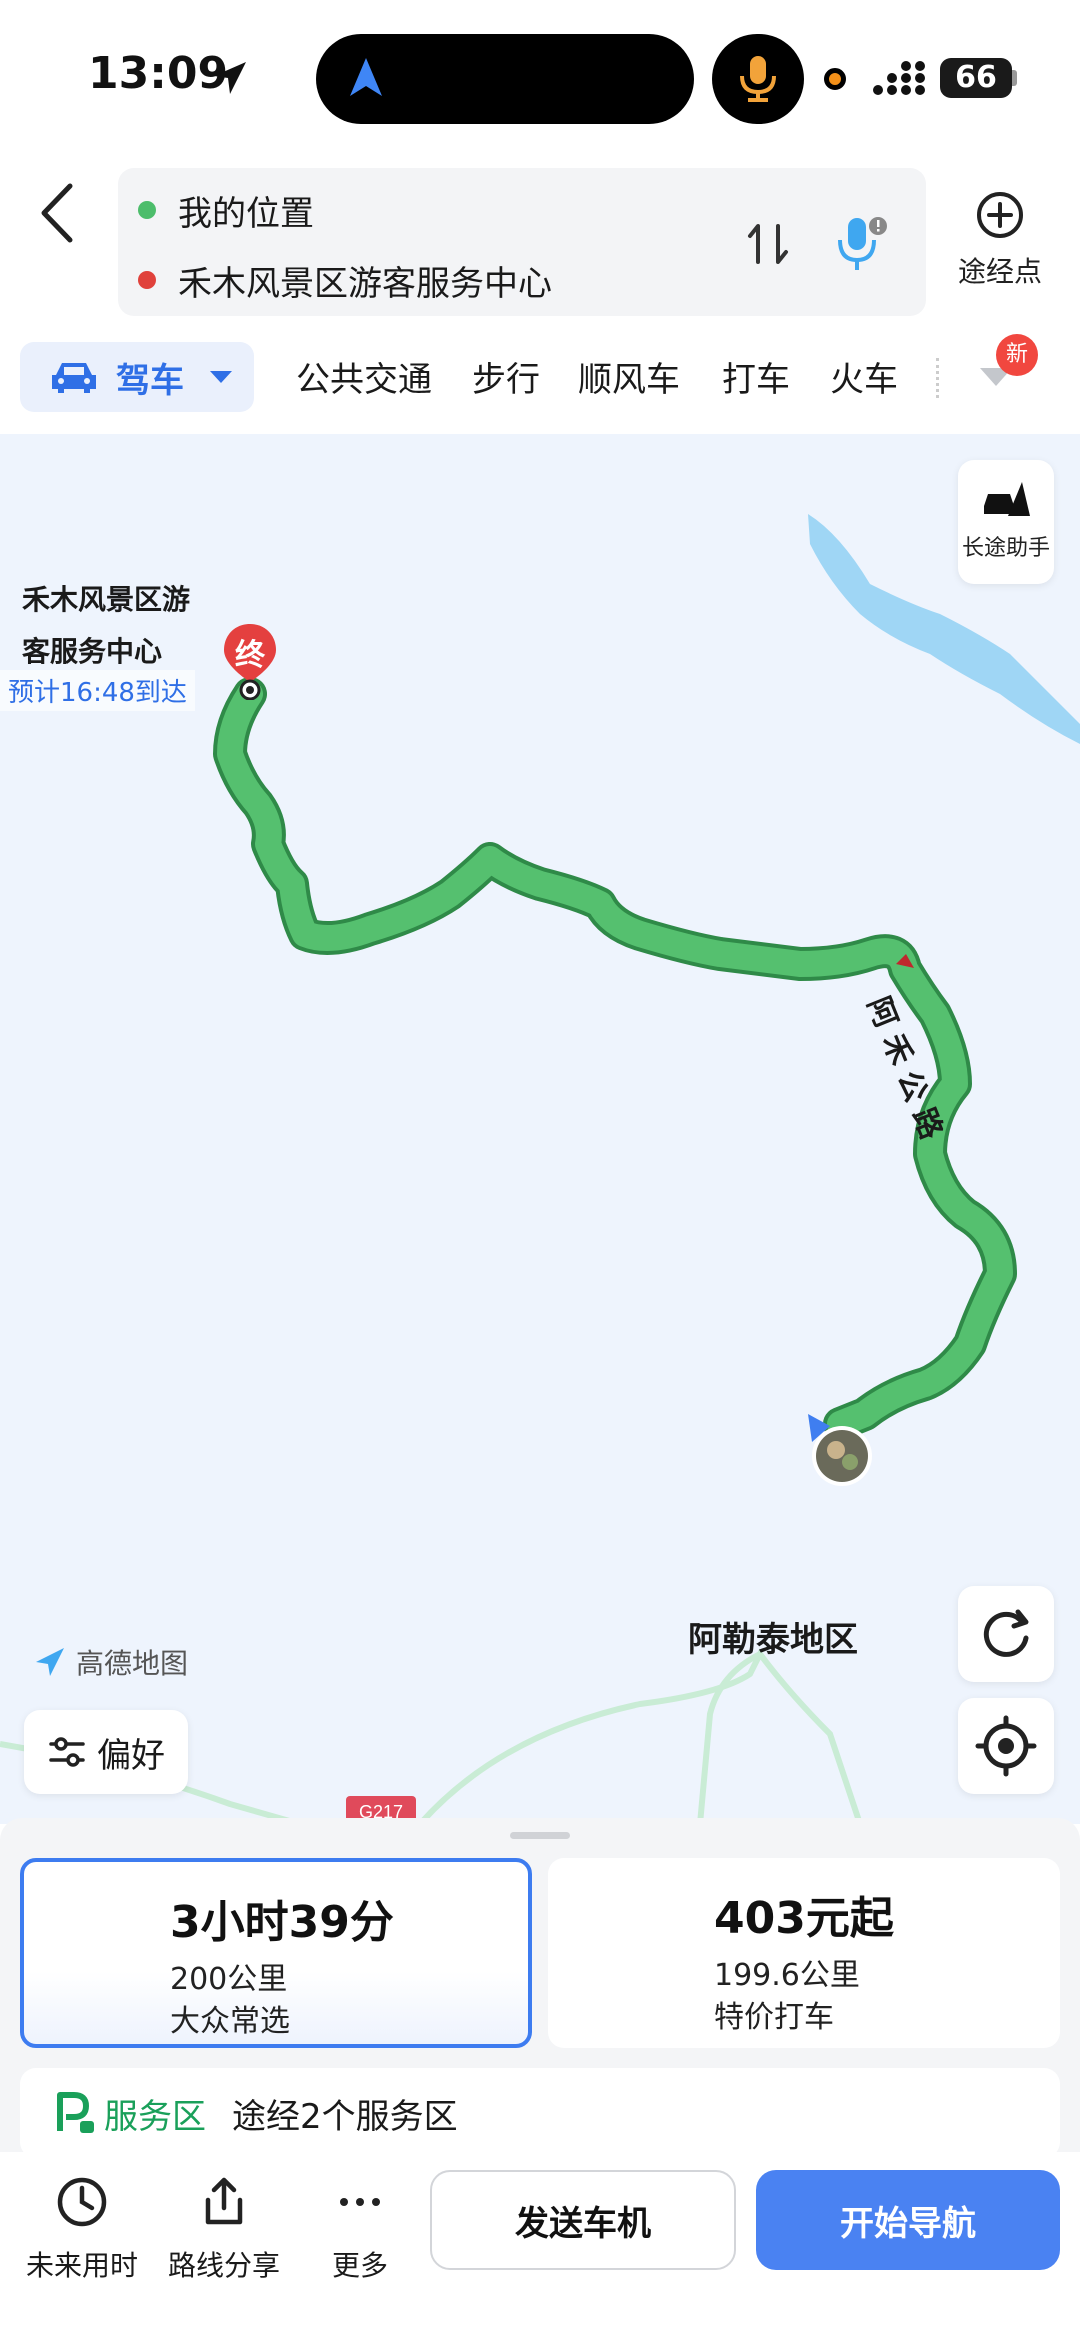 The image size is (1080, 2347). What do you see at coordinates (75, 2112) in the screenshot?
I see `parking-service-icon` at bounding box center [75, 2112].